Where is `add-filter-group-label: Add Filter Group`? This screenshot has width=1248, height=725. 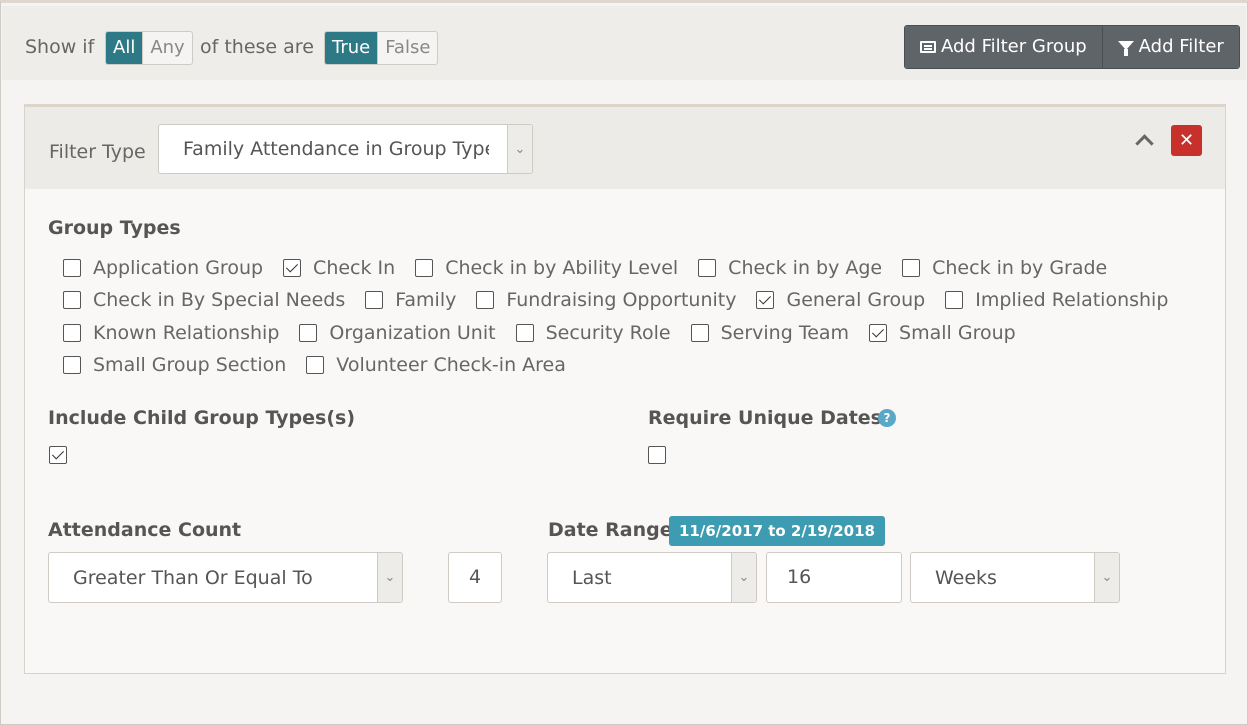 add-filter-group-label: Add Filter Group is located at coordinates (1014, 46).